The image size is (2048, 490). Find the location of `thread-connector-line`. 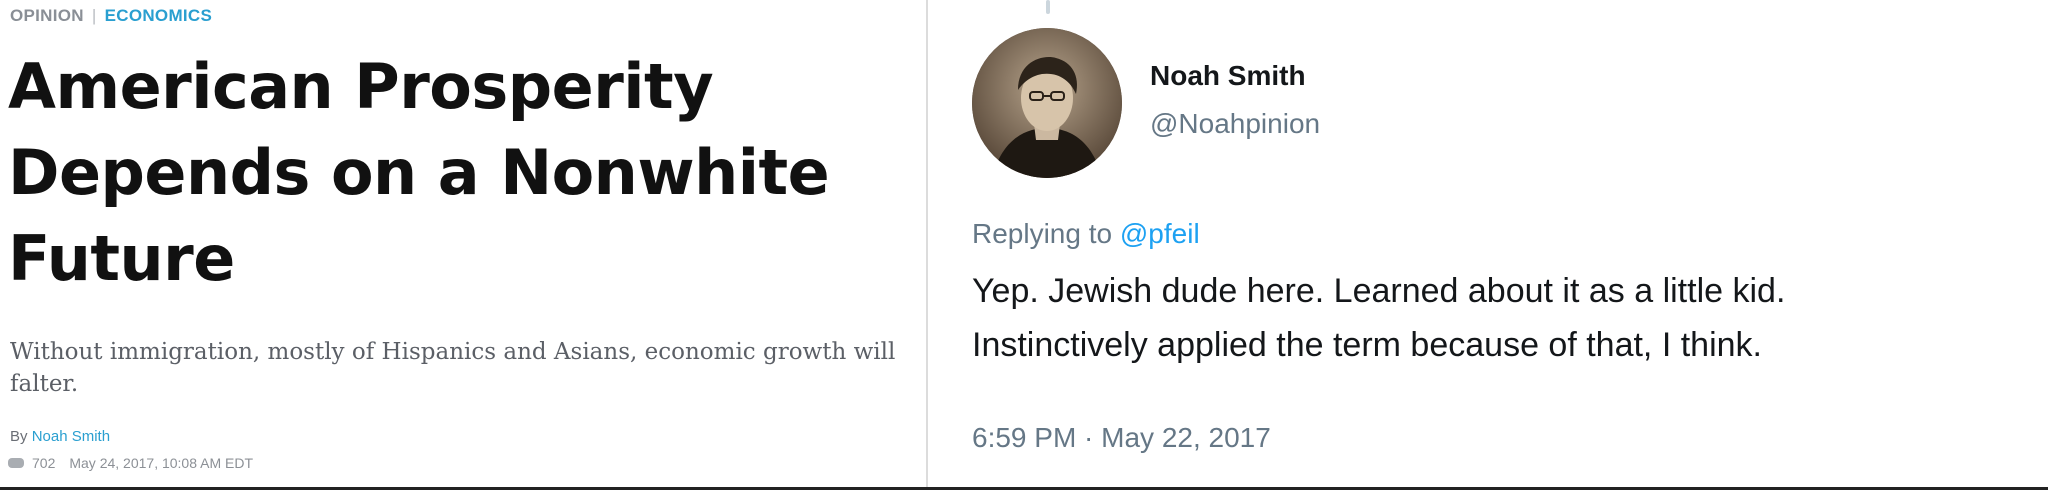

thread-connector-line is located at coordinates (1048, 7).